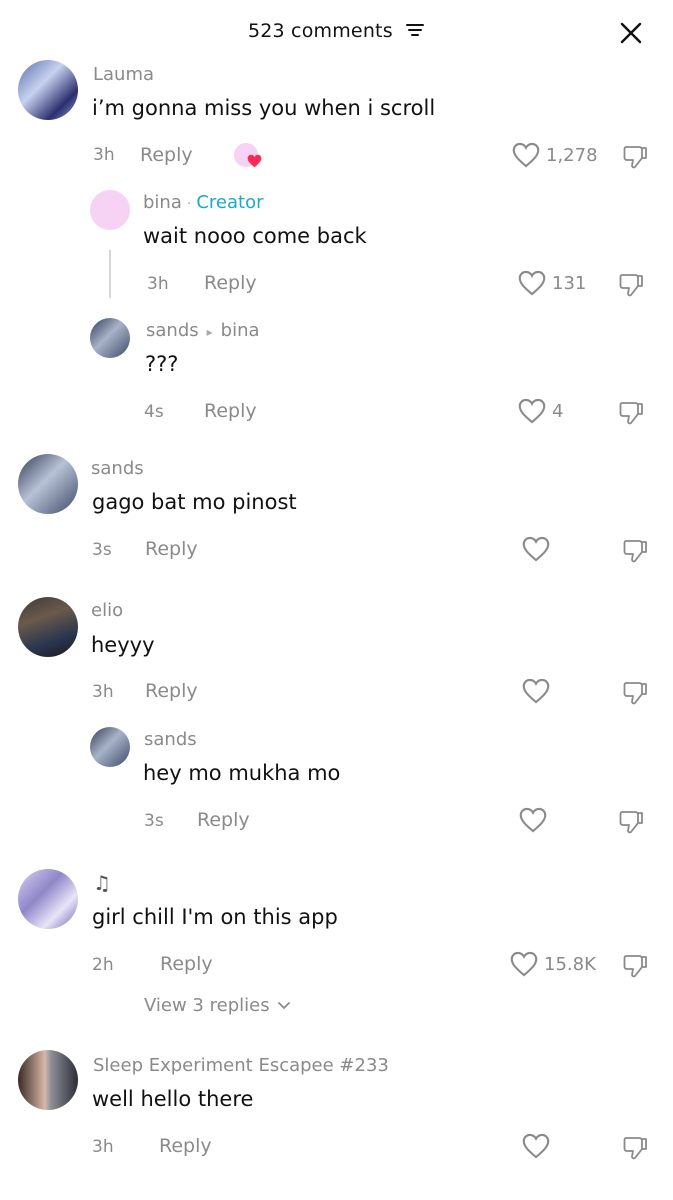 This screenshot has width=673, height=1200. What do you see at coordinates (194, 502) in the screenshot?
I see `comment-text: gago bat mo pinost` at bounding box center [194, 502].